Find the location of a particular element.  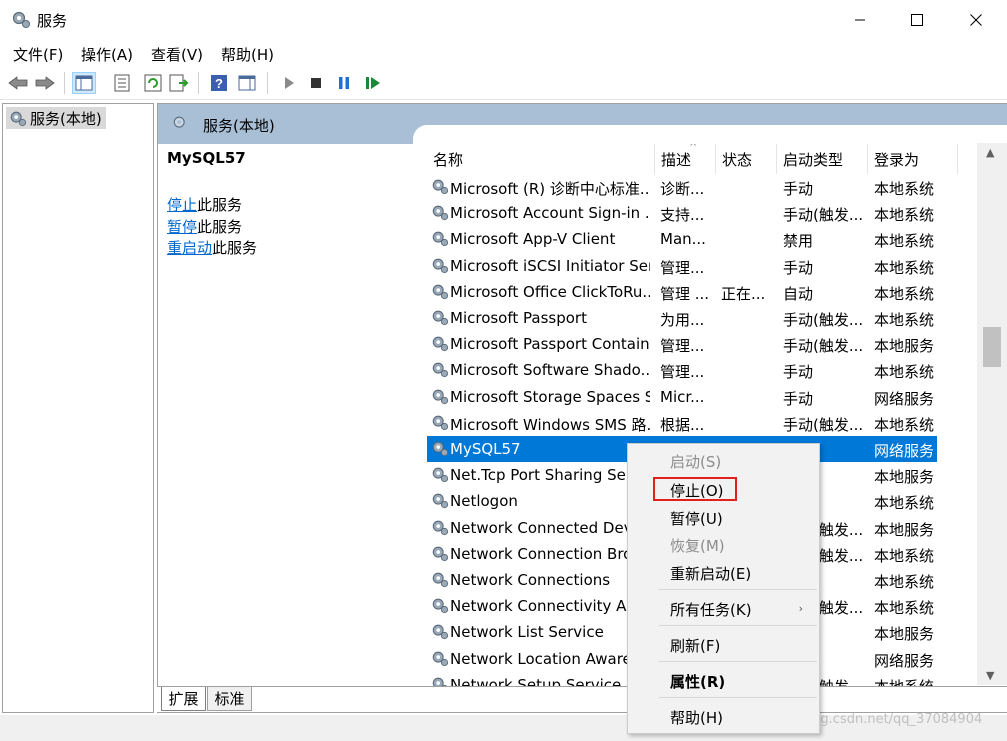

help-button: ? is located at coordinates (219, 83).